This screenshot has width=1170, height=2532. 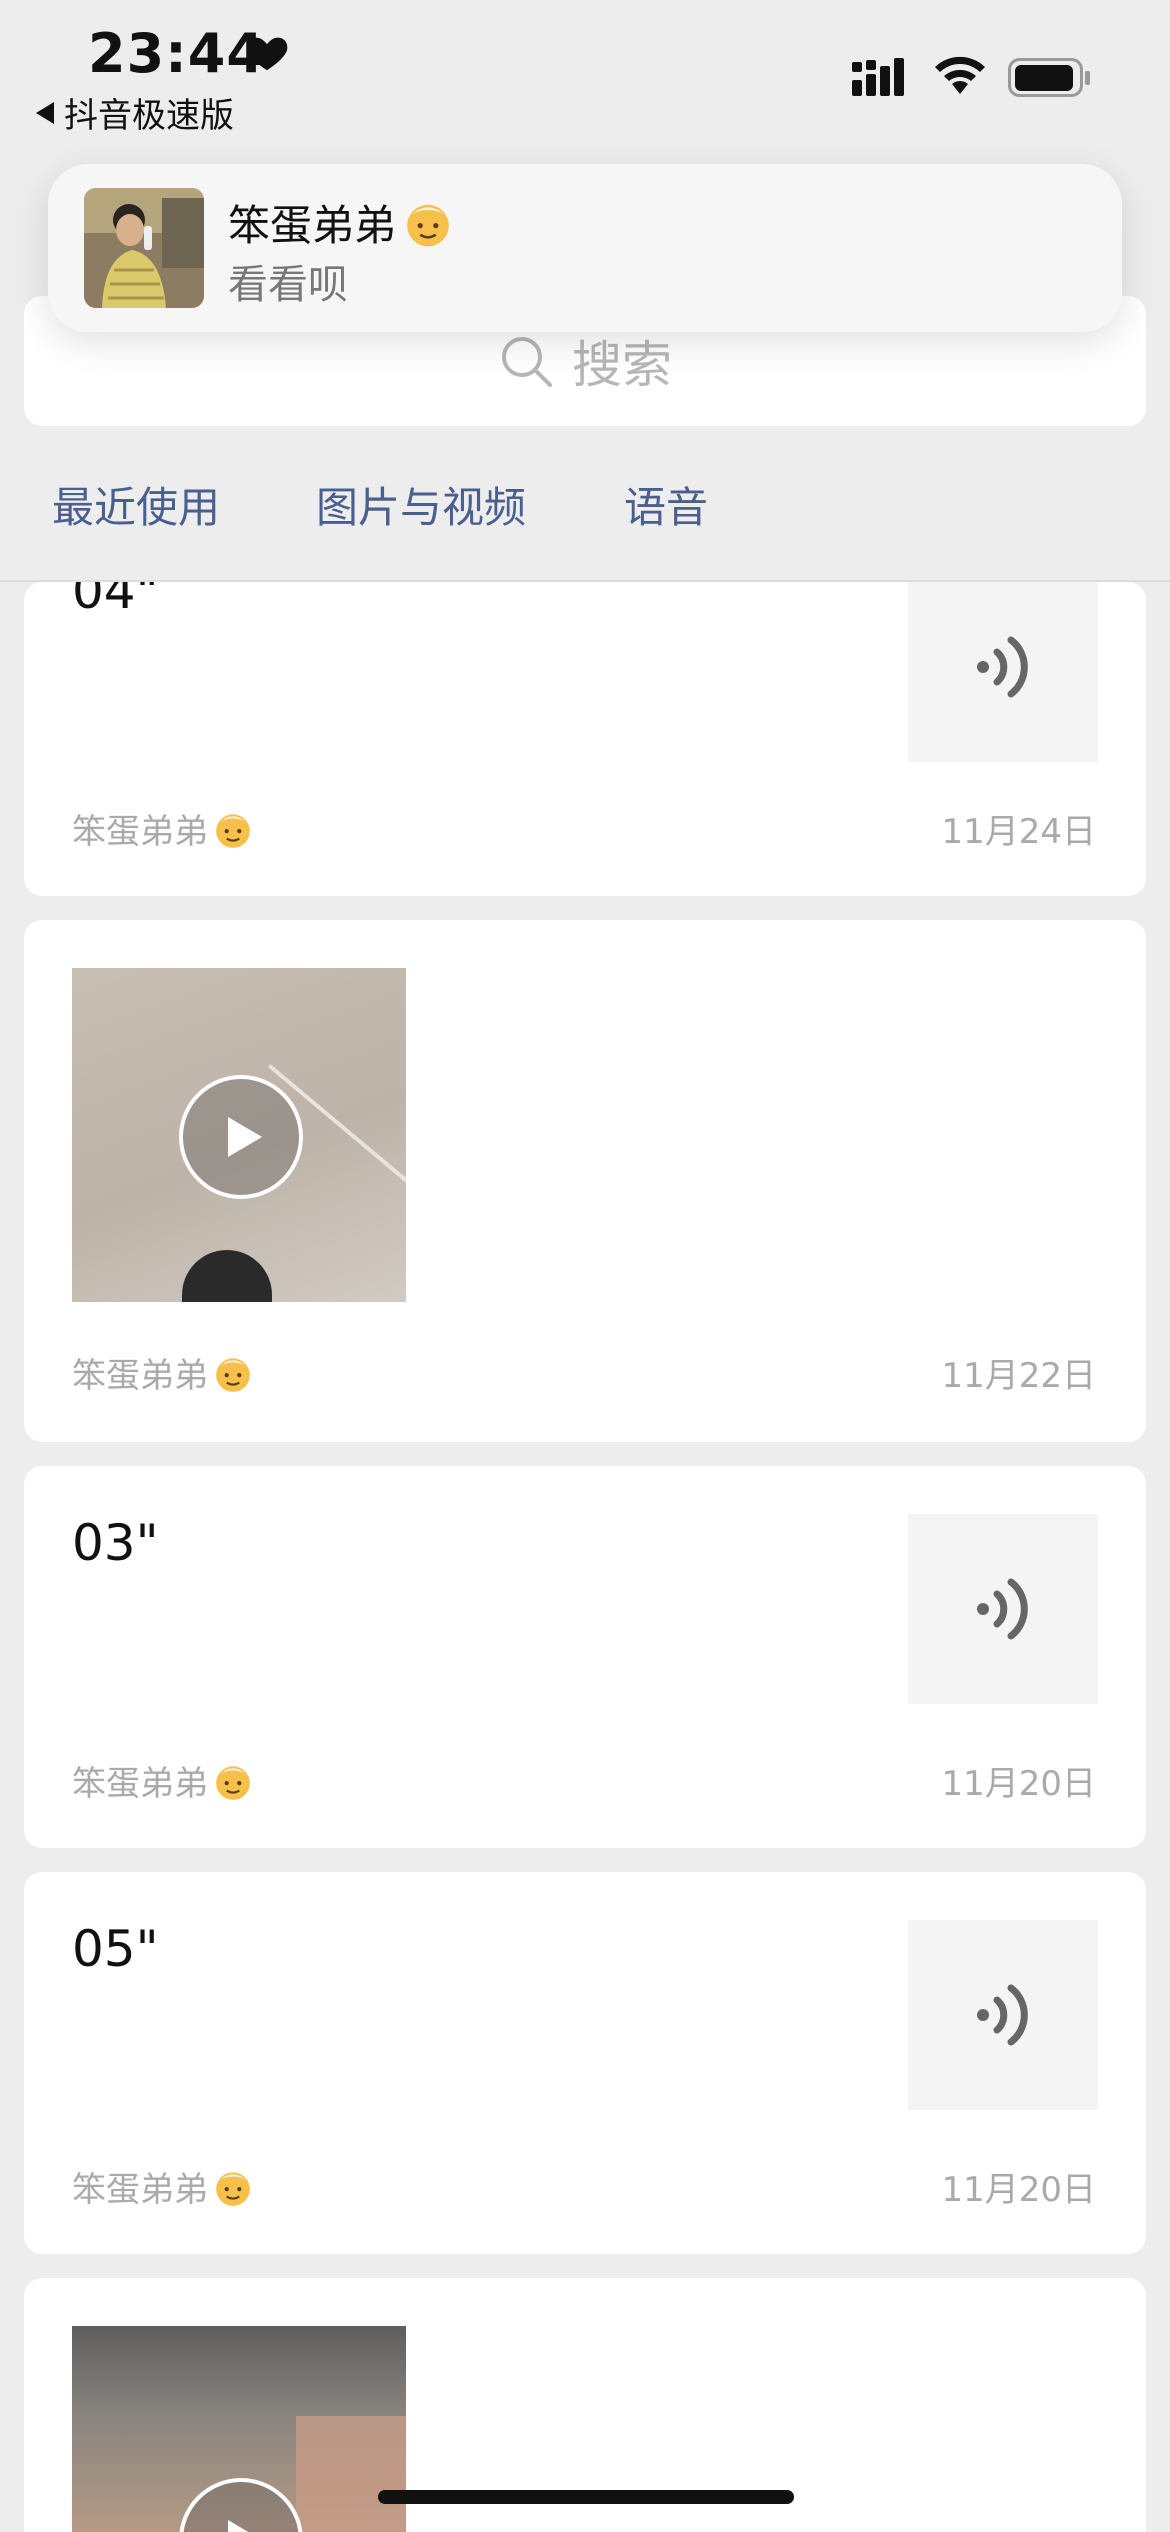 What do you see at coordinates (1018, 832) in the screenshot?
I see `message-date: 11月24日` at bounding box center [1018, 832].